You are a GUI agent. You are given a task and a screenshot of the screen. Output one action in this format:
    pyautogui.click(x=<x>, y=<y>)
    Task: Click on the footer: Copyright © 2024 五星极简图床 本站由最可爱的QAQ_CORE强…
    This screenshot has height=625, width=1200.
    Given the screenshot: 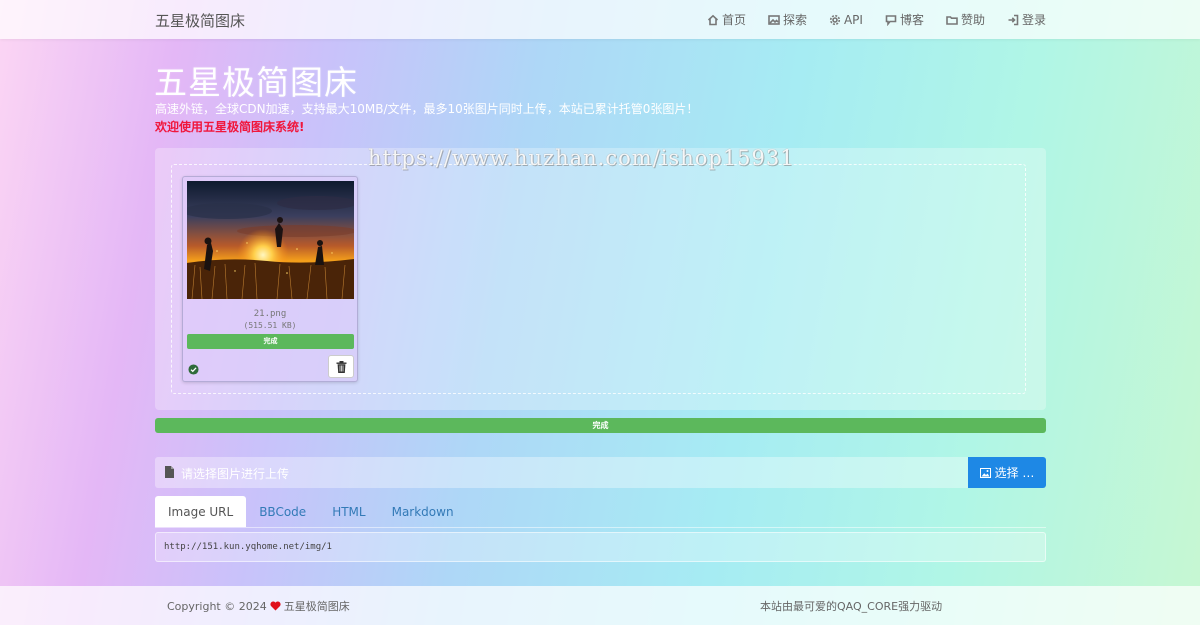 What is the action you would take?
    pyautogui.click(x=600, y=605)
    